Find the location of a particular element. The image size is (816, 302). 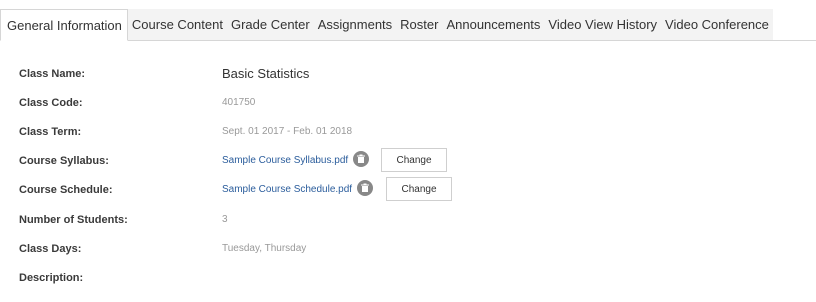

class-days-value: Tuesday, Thursday is located at coordinates (264, 248).